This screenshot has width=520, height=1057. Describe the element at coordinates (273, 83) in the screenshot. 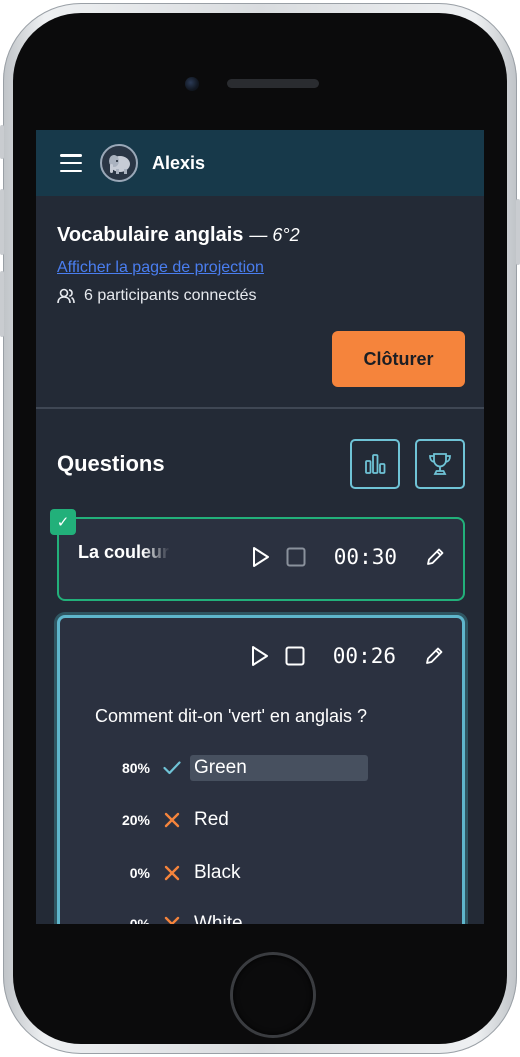

I see `earpiece-speaker` at that location.